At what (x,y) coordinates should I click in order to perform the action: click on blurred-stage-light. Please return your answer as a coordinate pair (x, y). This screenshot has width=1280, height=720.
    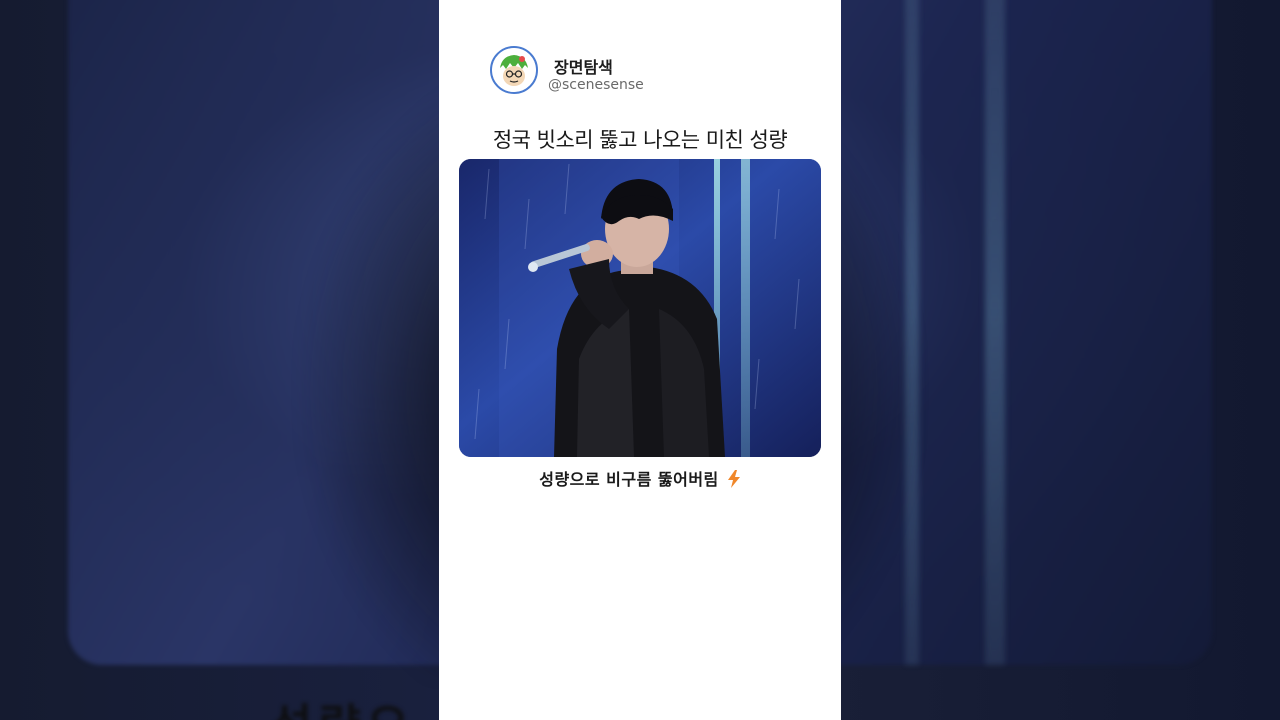
    Looking at the image, I should click on (995, 332).